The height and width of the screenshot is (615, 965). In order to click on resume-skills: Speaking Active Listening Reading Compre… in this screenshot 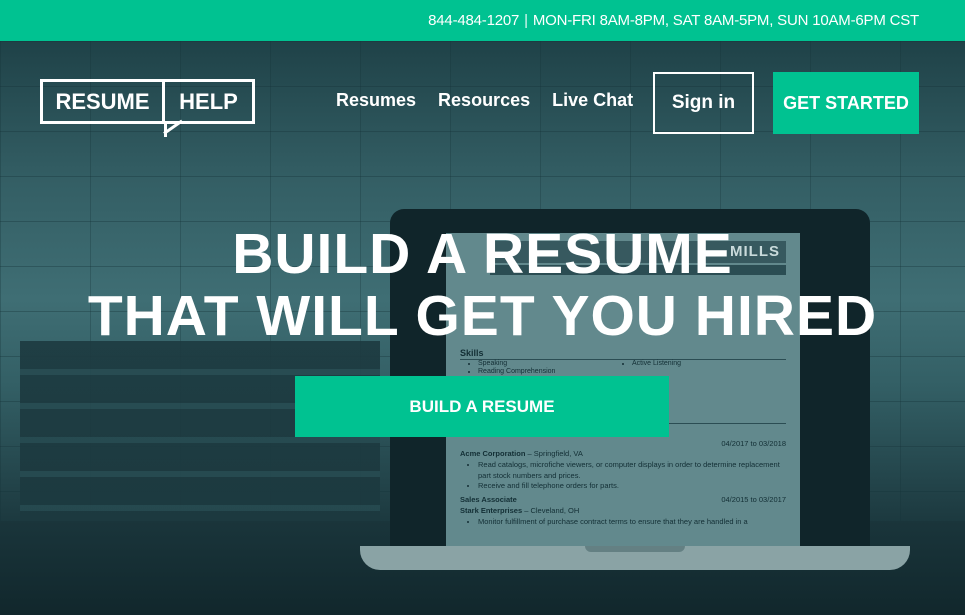, I will do `click(623, 368)`.